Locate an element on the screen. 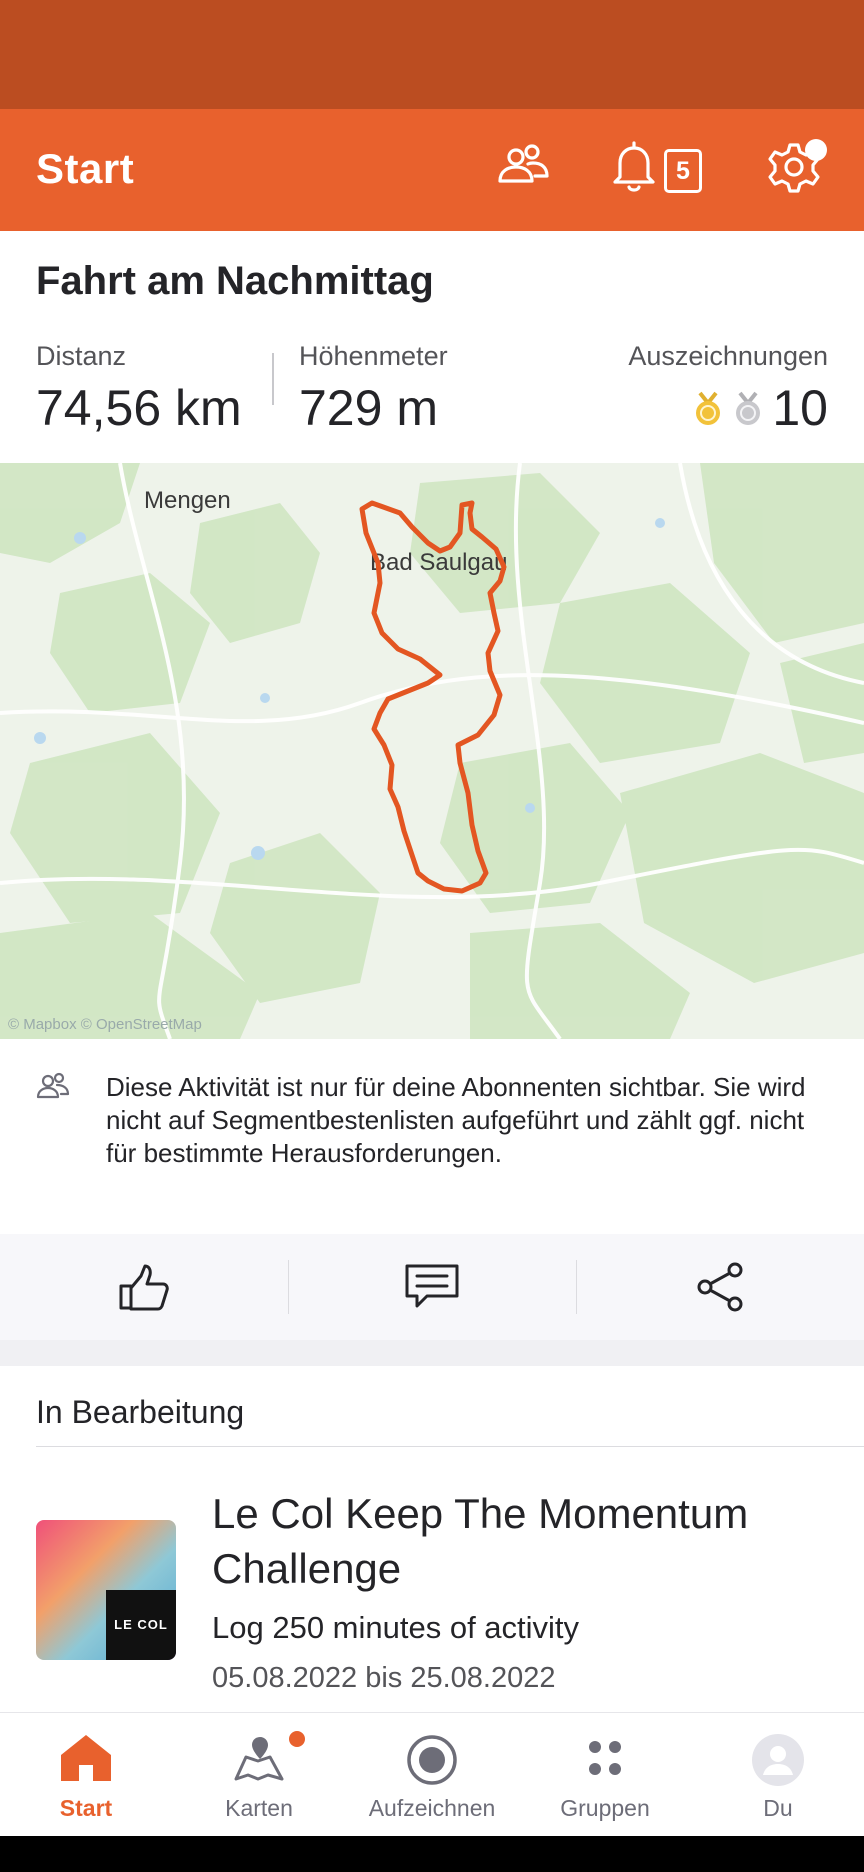  maps-notification-dot is located at coordinates (297, 1739).